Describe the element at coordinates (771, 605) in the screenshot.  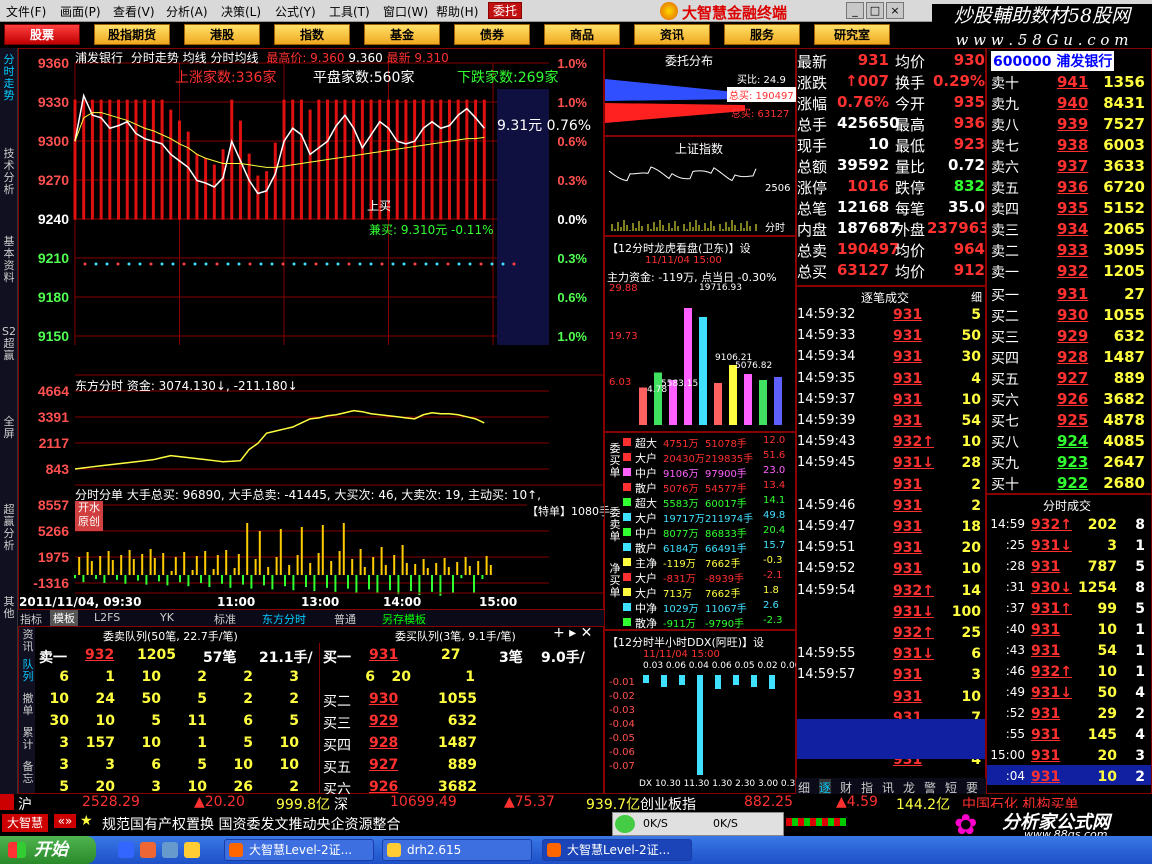
I see `oc-pct: 2.6` at that location.